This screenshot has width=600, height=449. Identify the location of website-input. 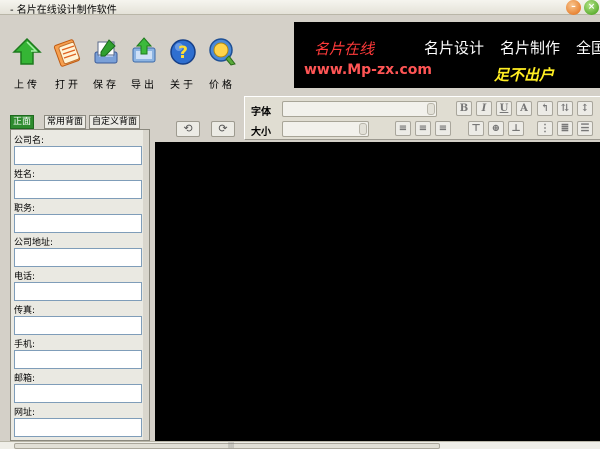
(78, 427).